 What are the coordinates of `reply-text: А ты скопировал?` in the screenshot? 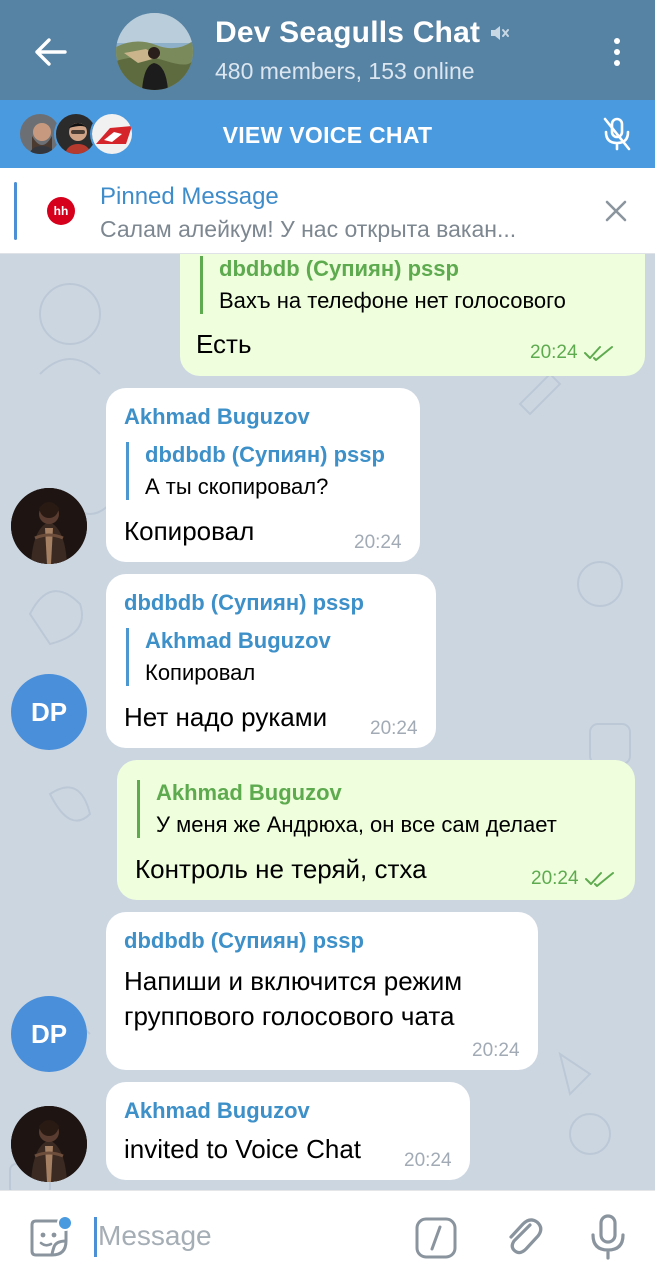 It's located at (237, 486).